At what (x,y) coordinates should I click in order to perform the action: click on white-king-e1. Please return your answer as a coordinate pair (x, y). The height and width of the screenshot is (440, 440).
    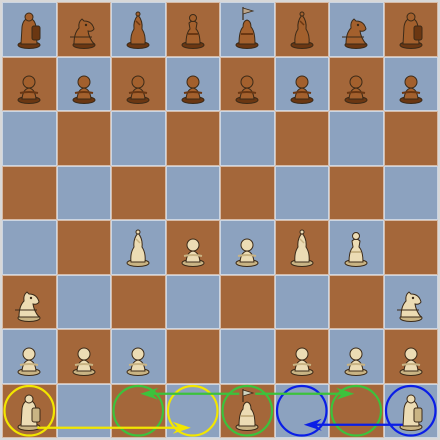
    Looking at the image, I should click on (247, 411).